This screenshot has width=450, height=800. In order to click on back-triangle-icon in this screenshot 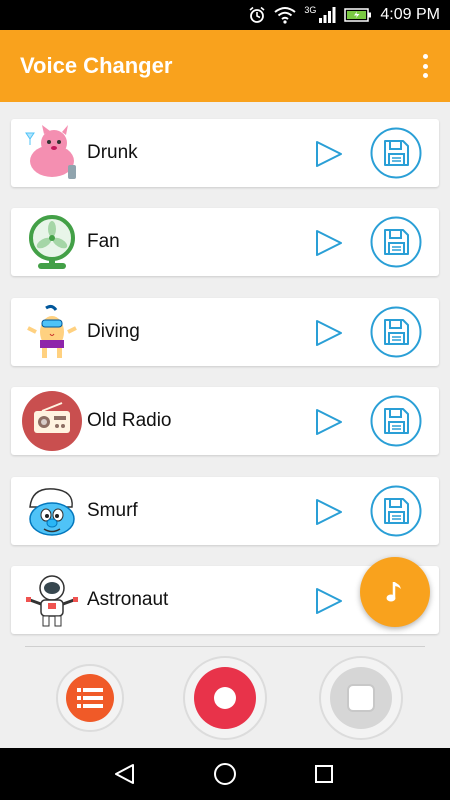, I will do `click(125, 774)`.